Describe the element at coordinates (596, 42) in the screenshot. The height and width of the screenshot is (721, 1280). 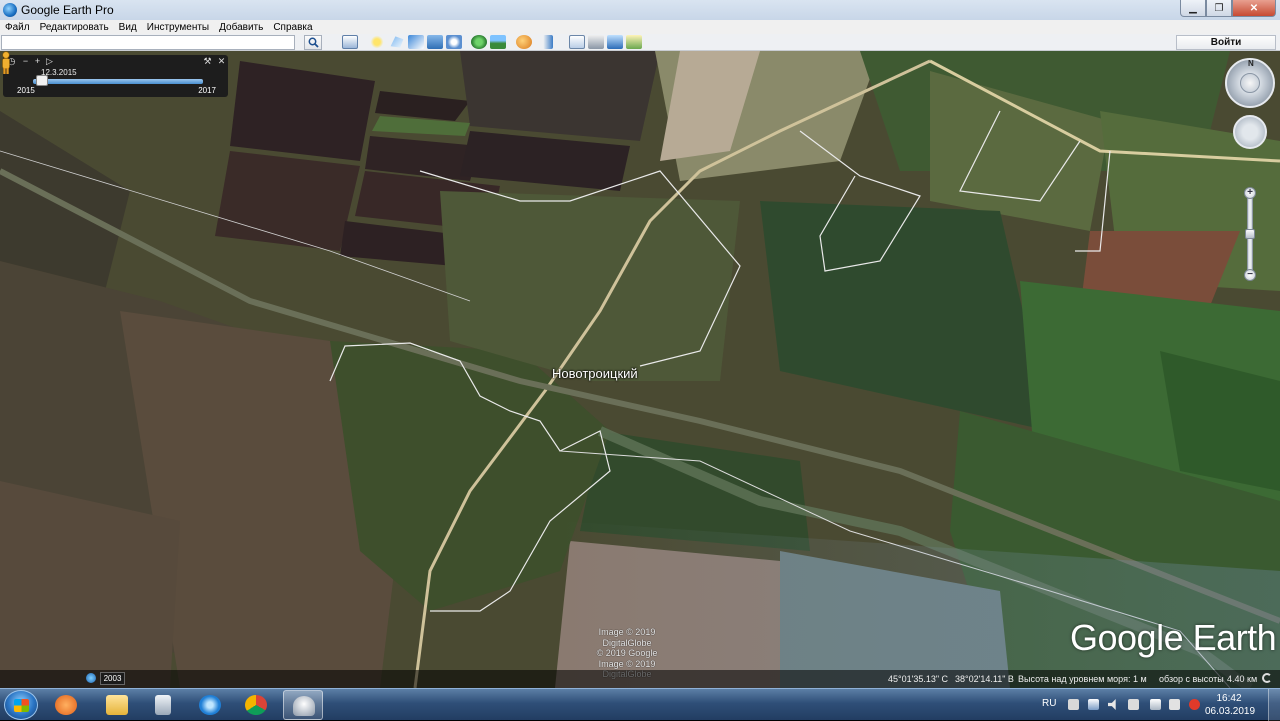
I see `print-icon` at that location.